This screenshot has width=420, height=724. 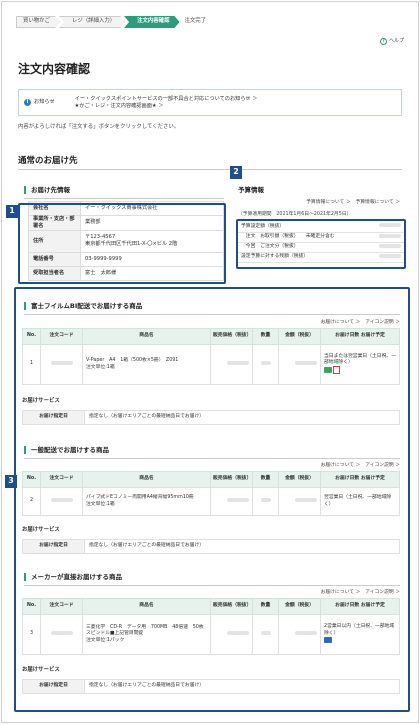 I want to click on label-icon, so click(x=336, y=370).